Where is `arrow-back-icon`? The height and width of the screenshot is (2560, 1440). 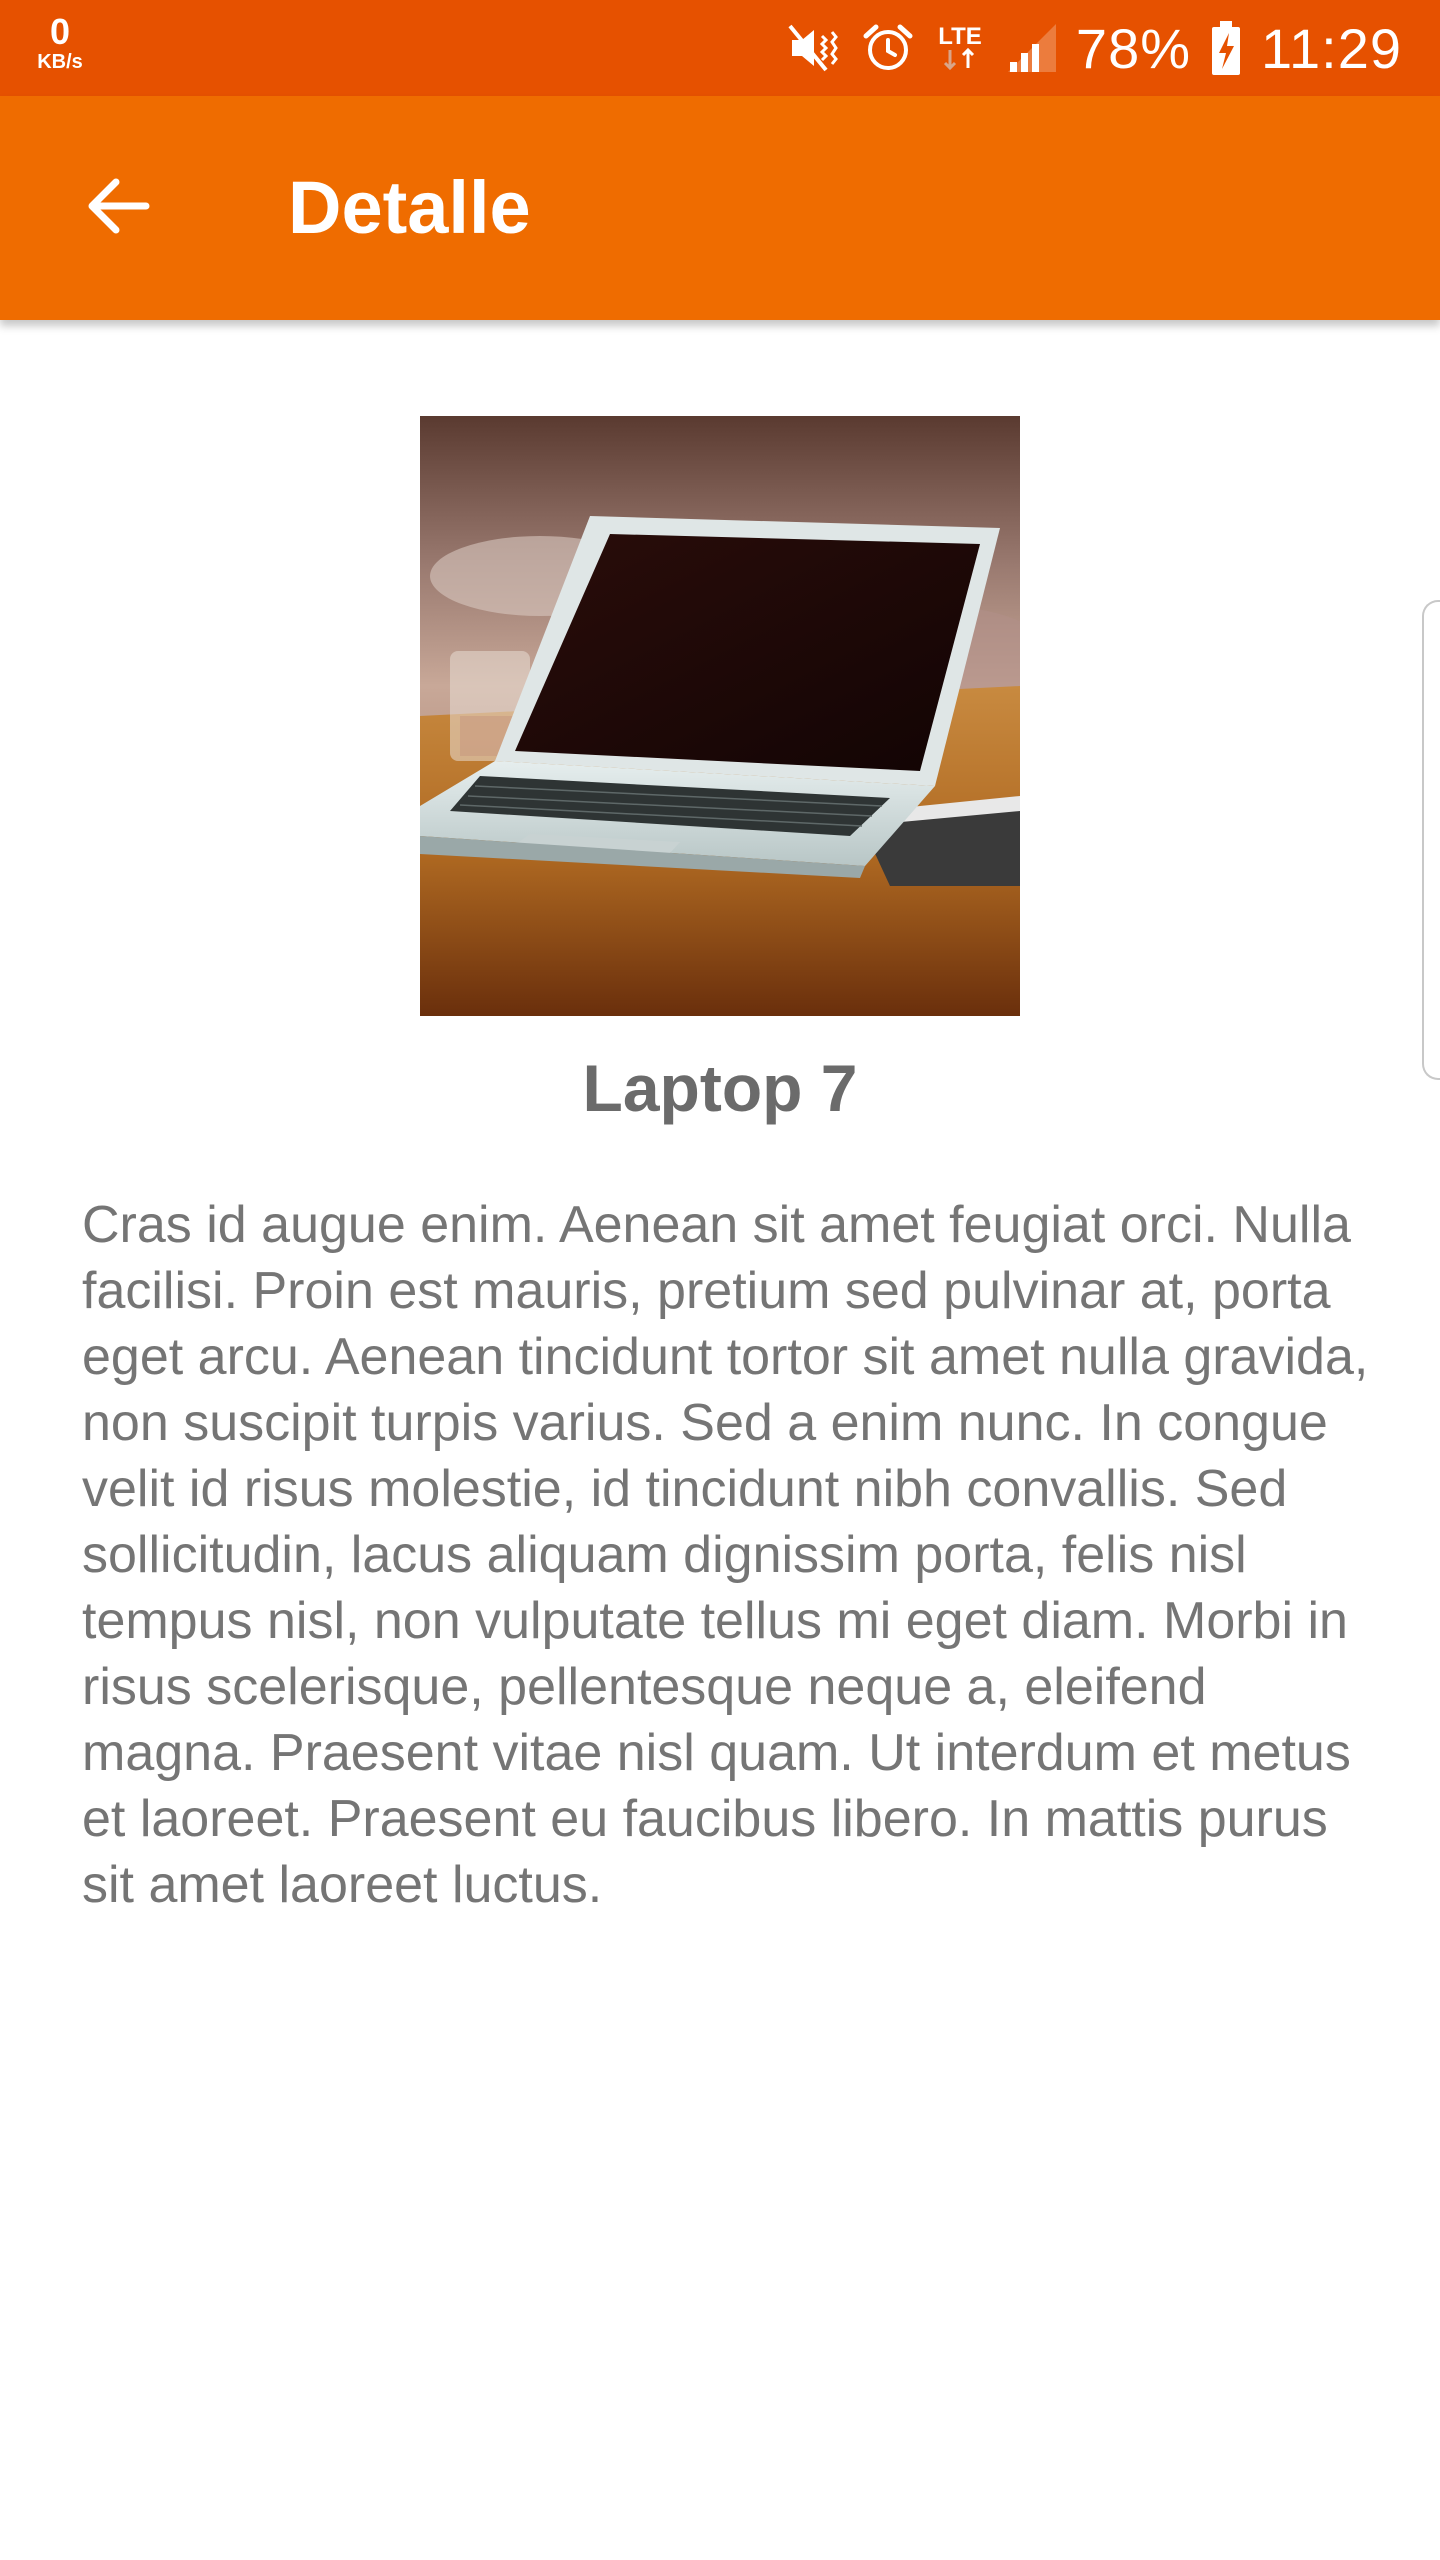 arrow-back-icon is located at coordinates (120, 208).